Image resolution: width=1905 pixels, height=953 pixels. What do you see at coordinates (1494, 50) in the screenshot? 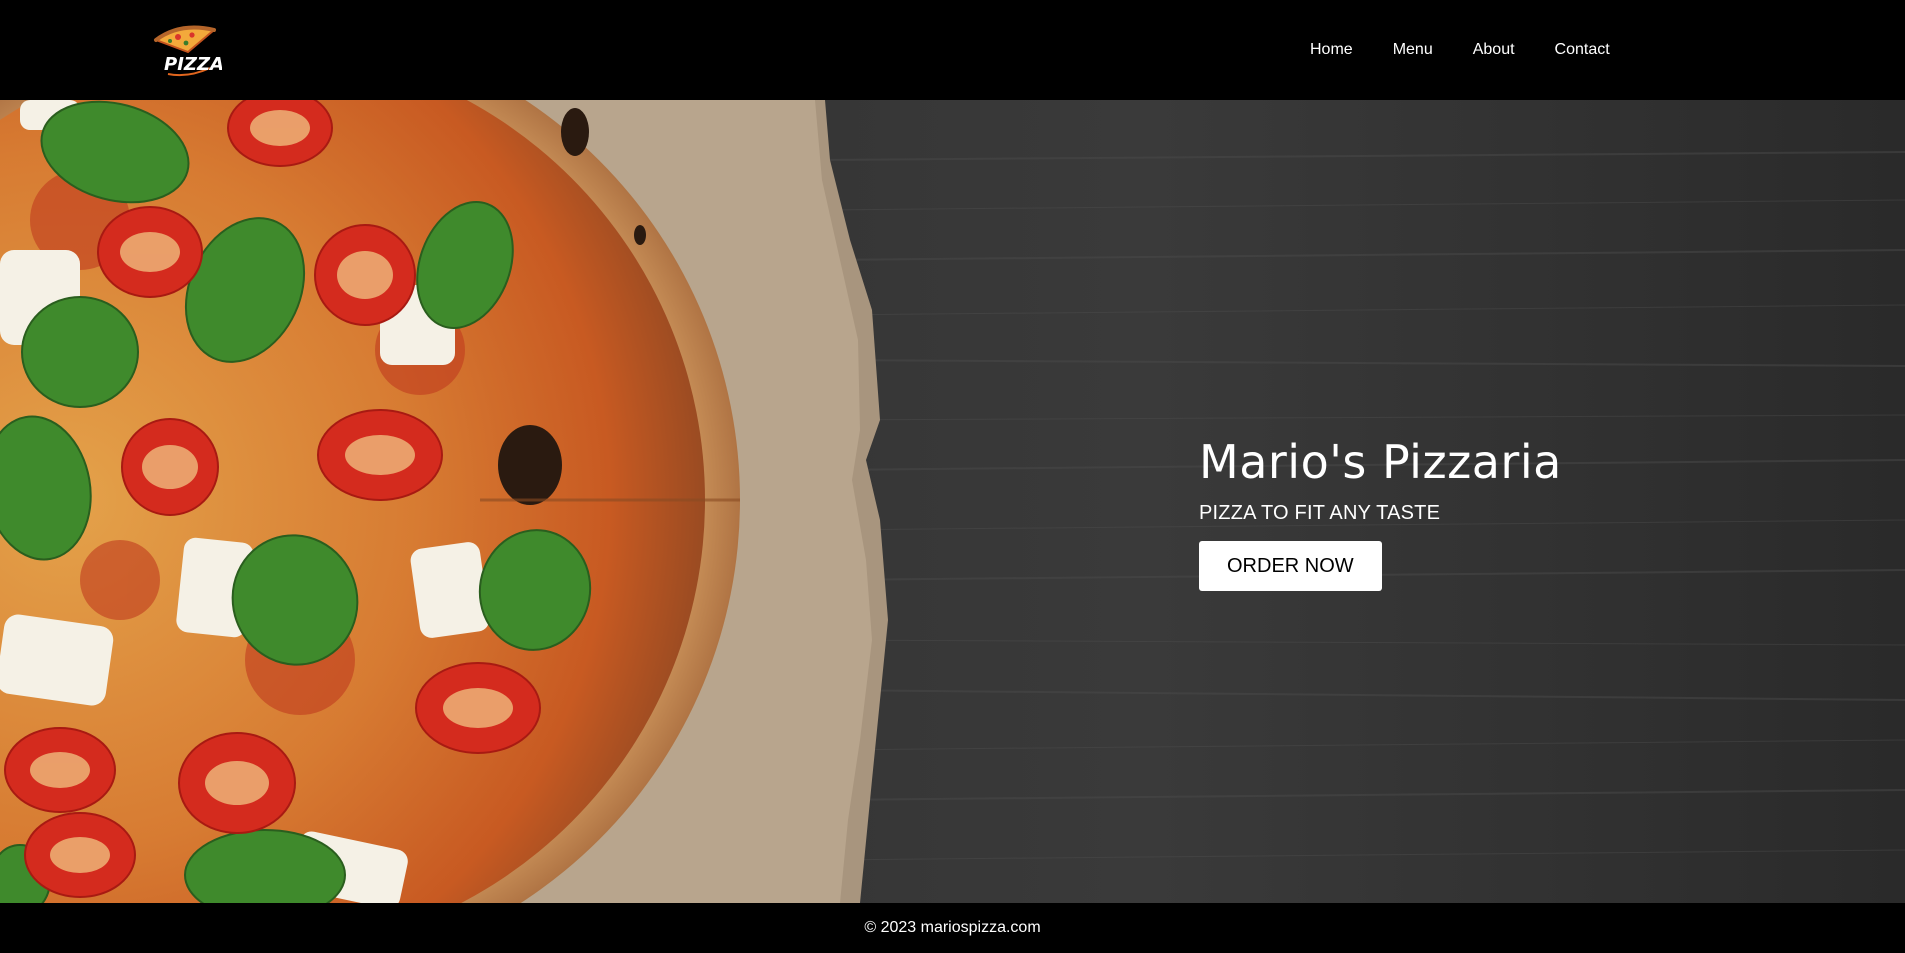
I see `nav-about: About` at bounding box center [1494, 50].